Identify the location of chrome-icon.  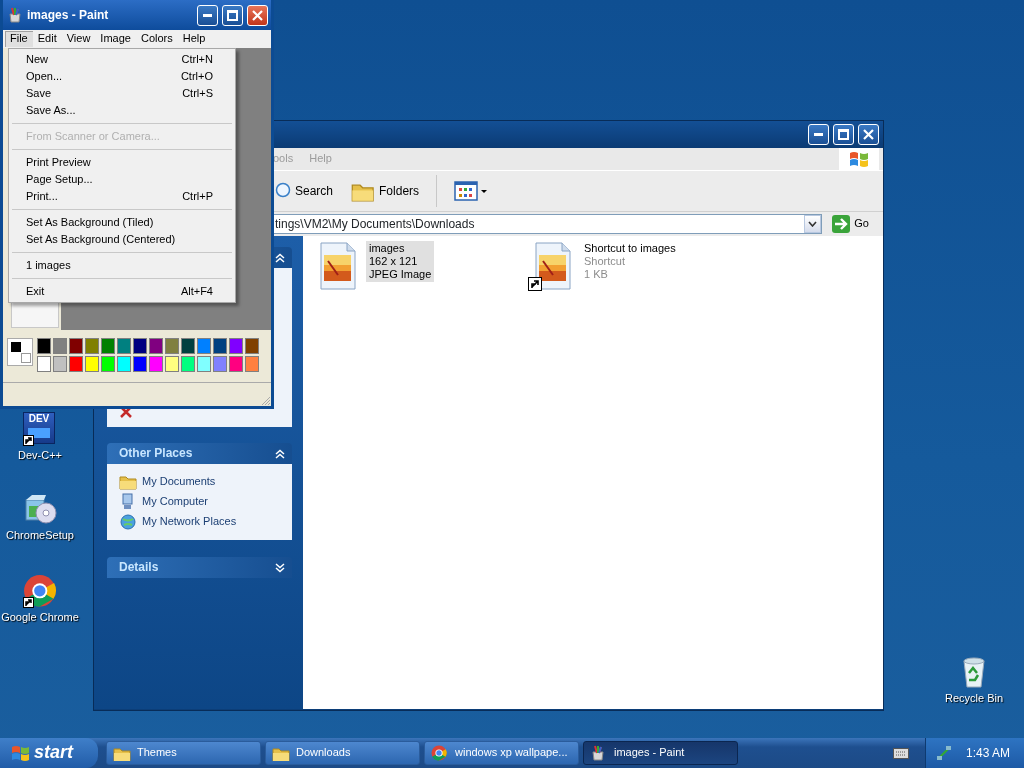
(40, 591).